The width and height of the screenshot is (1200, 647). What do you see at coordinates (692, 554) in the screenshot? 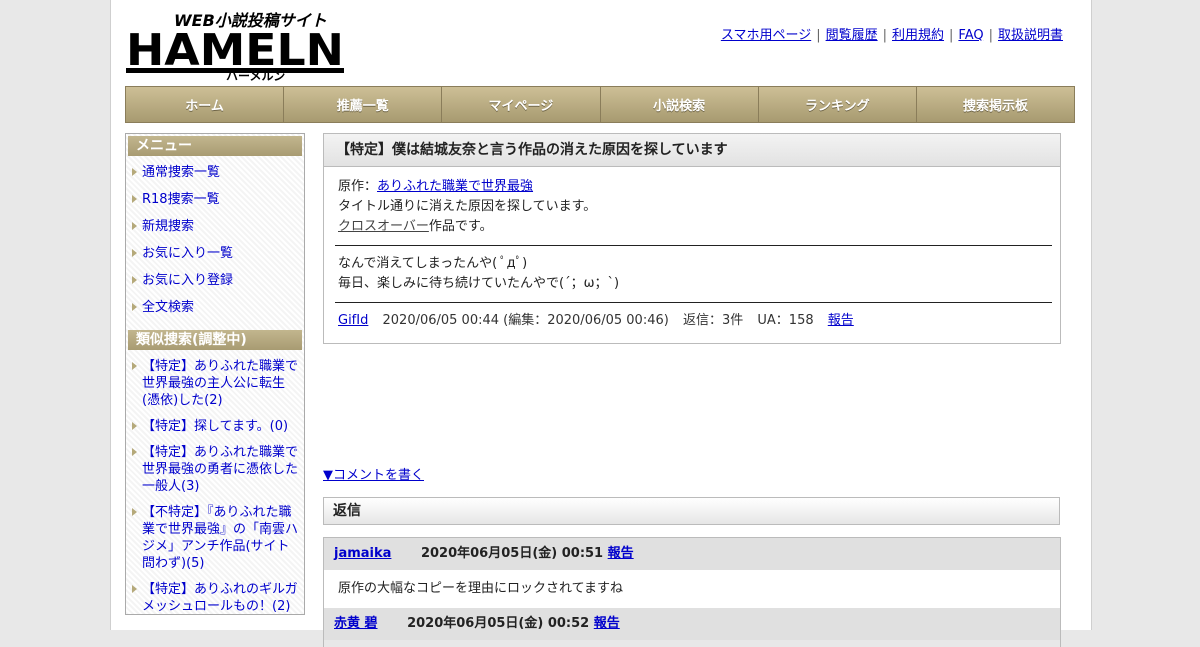
I see `reply-meta: jamaika 2020年06月05日(金) 00:51 報告` at bounding box center [692, 554].